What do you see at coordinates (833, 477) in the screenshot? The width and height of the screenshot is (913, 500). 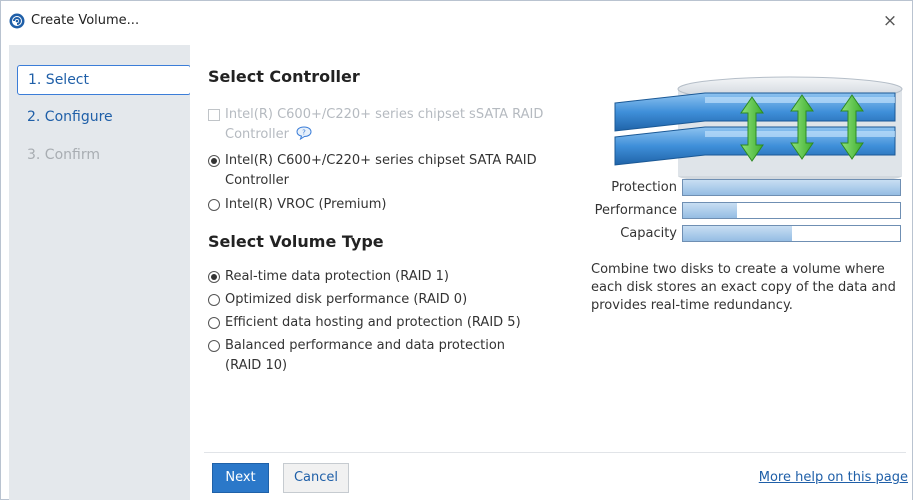 I see `more-help-link: More help on this page` at bounding box center [833, 477].